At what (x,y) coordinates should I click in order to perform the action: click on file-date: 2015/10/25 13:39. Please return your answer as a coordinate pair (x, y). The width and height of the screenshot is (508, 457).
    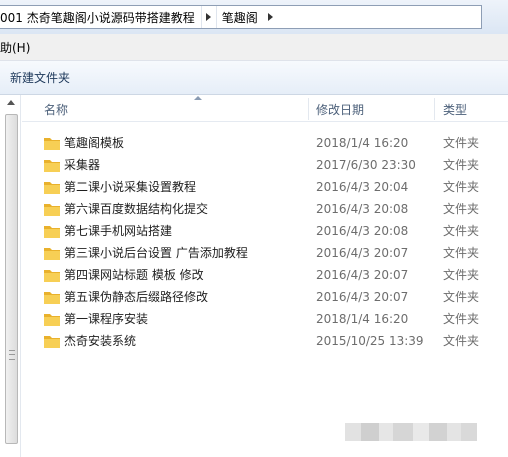
    Looking at the image, I should click on (370, 341).